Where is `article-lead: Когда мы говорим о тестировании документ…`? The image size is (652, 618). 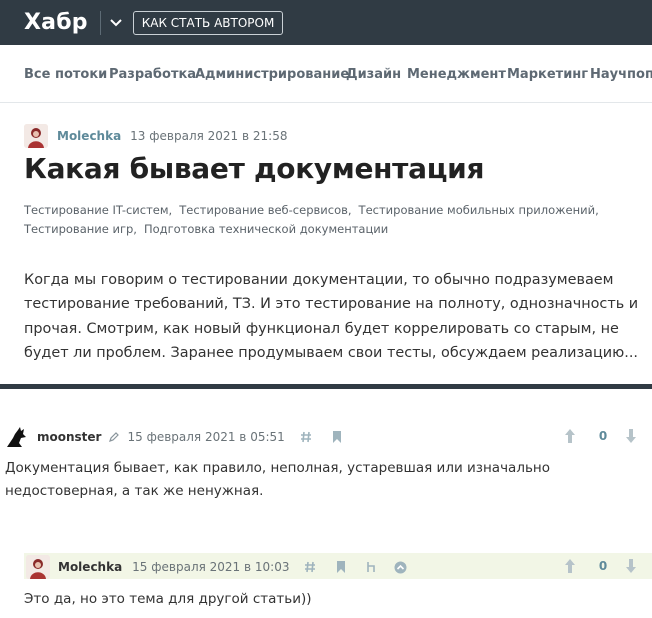 article-lead: Когда мы говорим о тестировании документ… is located at coordinates (331, 316).